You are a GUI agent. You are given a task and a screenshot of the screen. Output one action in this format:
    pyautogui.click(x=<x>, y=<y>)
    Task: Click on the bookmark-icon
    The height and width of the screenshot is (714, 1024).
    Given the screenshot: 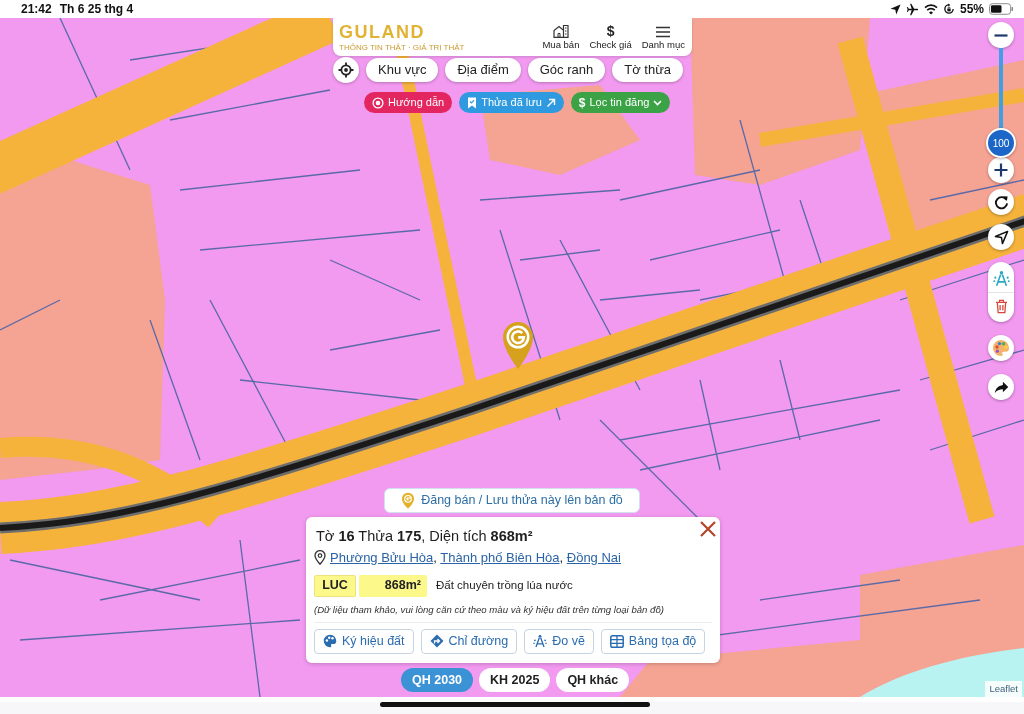 What is the action you would take?
    pyautogui.click(x=472, y=102)
    